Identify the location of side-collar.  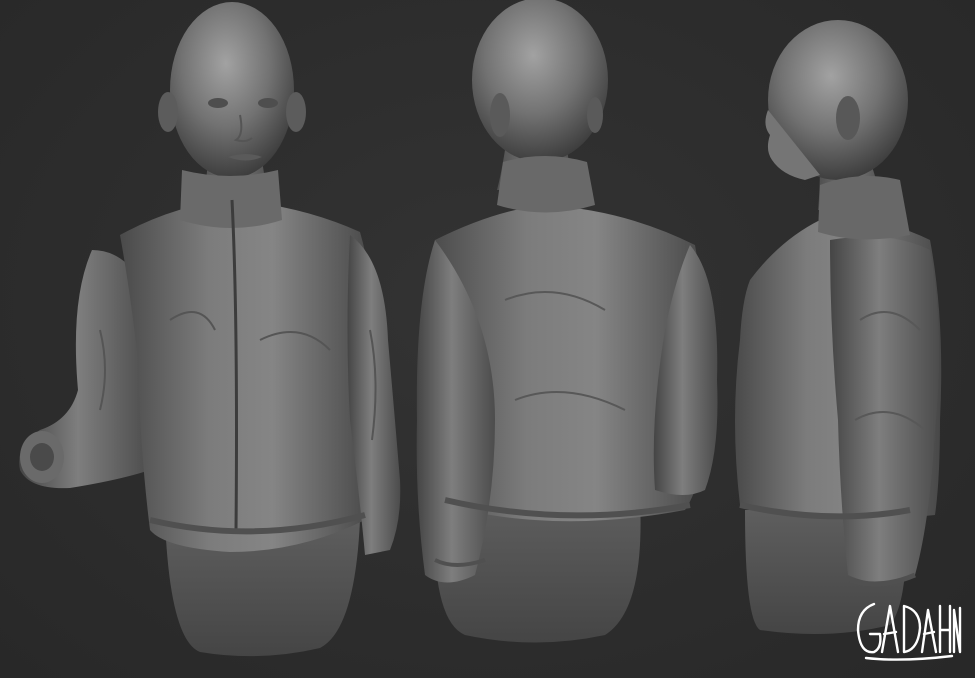
(864, 208).